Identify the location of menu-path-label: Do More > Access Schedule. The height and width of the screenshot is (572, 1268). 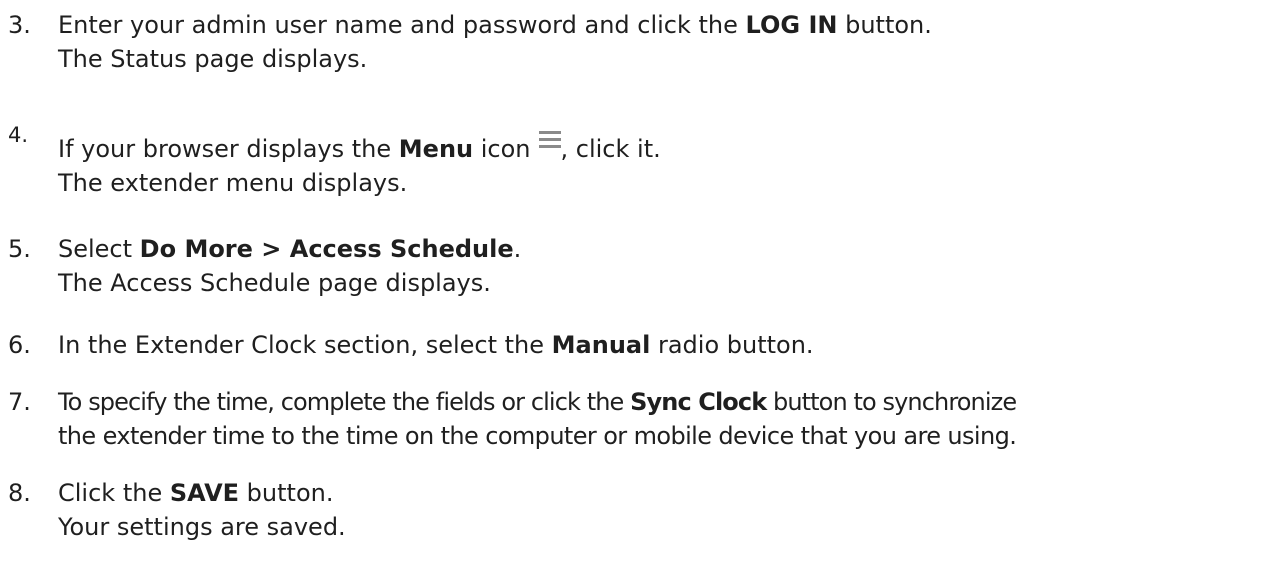
(326, 249).